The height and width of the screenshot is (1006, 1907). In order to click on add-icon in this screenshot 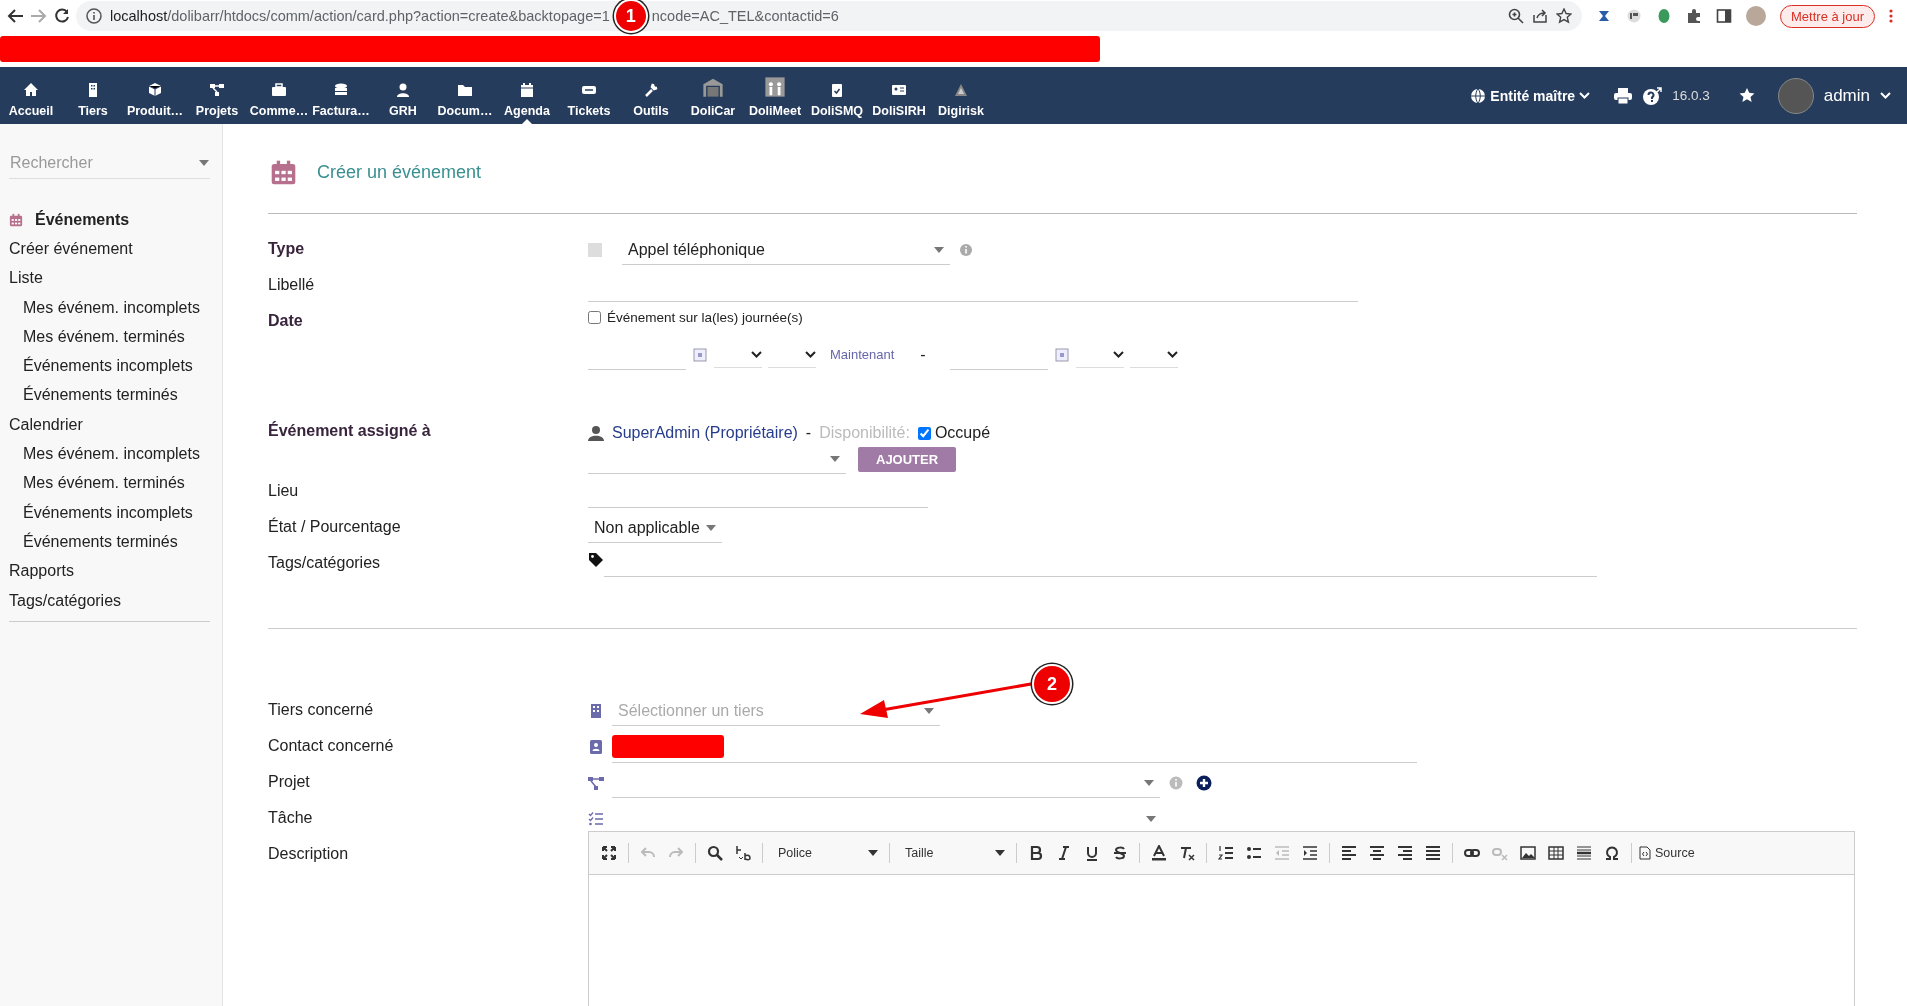, I will do `click(1204, 783)`.